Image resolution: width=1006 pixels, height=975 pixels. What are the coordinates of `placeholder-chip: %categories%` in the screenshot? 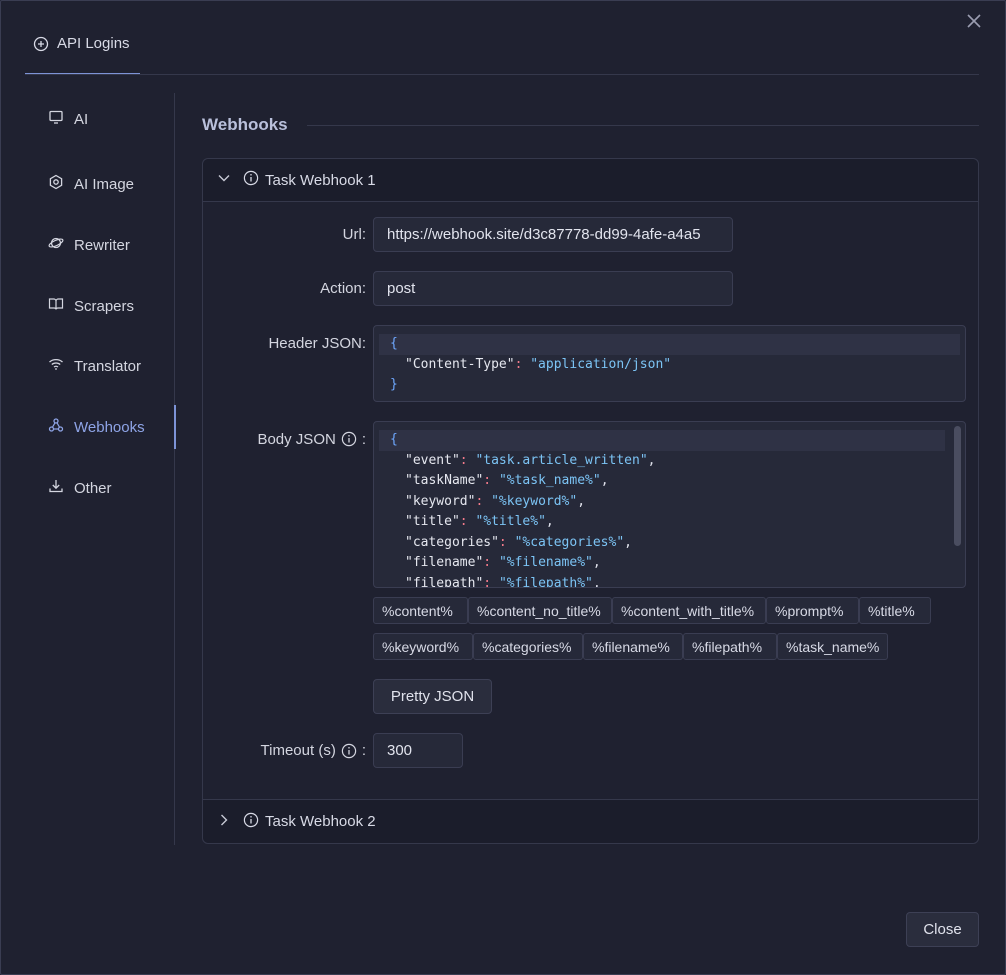 It's located at (528, 646).